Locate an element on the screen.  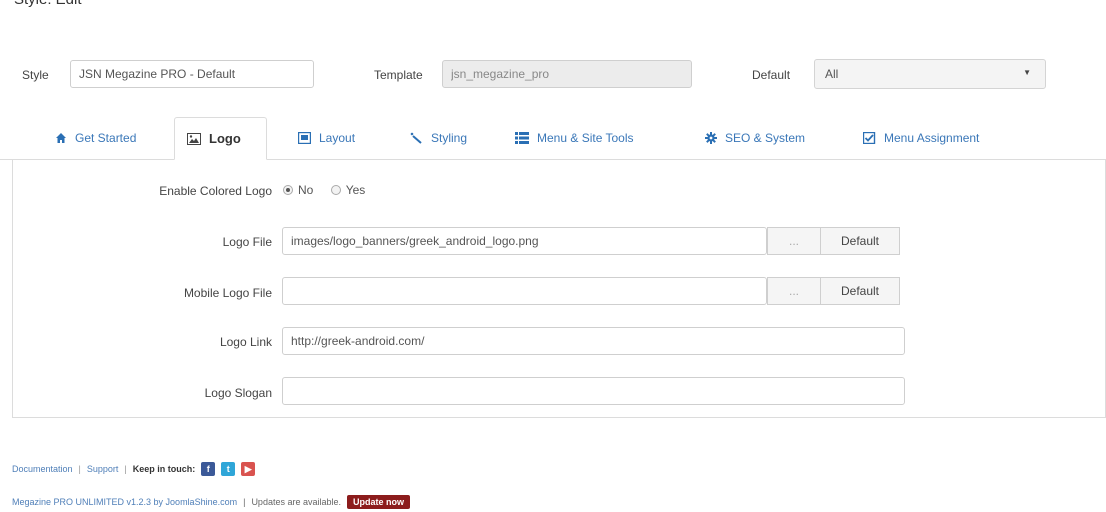
enable-colored-logo-label: Enable Colored Logo is located at coordinates (215, 191).